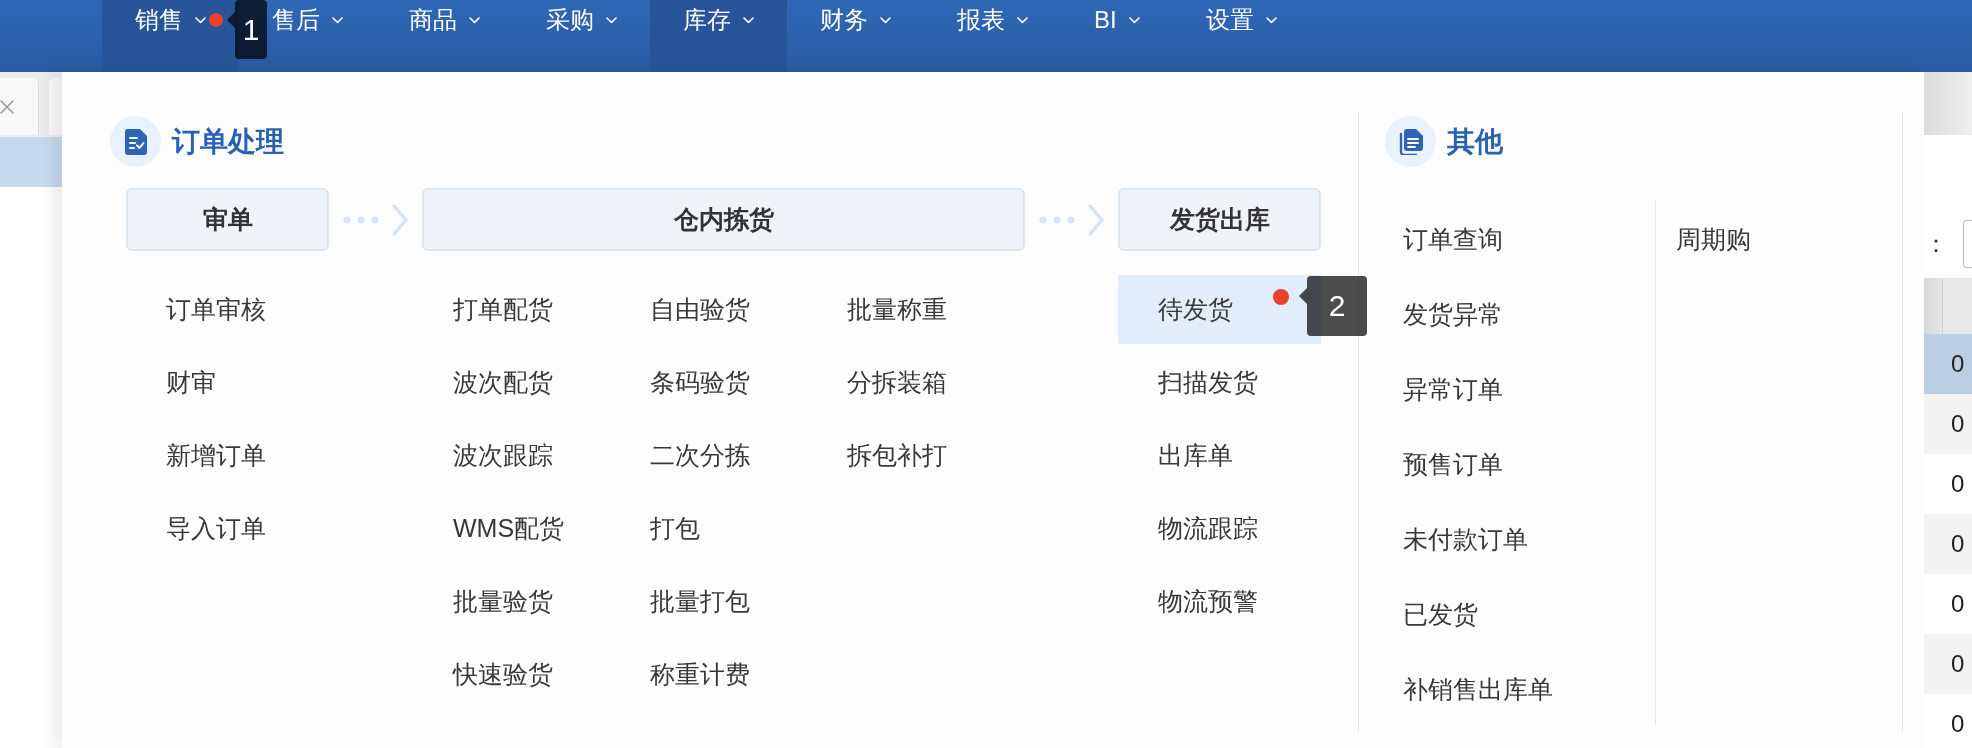  What do you see at coordinates (1936, 244) in the screenshot?
I see `field-label: ：` at bounding box center [1936, 244].